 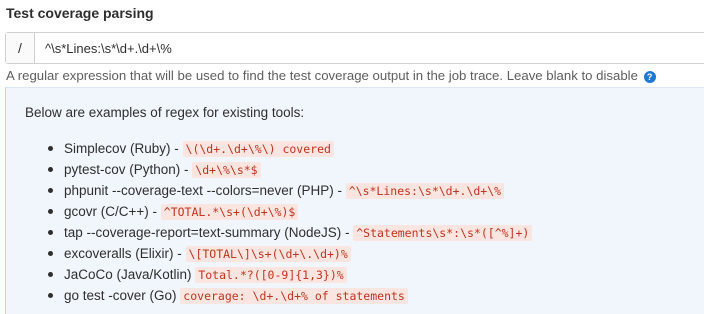 I want to click on list-item: Simplecov (Ruby) - \(\d+.\d+\%\) covered, so click(x=269, y=148).